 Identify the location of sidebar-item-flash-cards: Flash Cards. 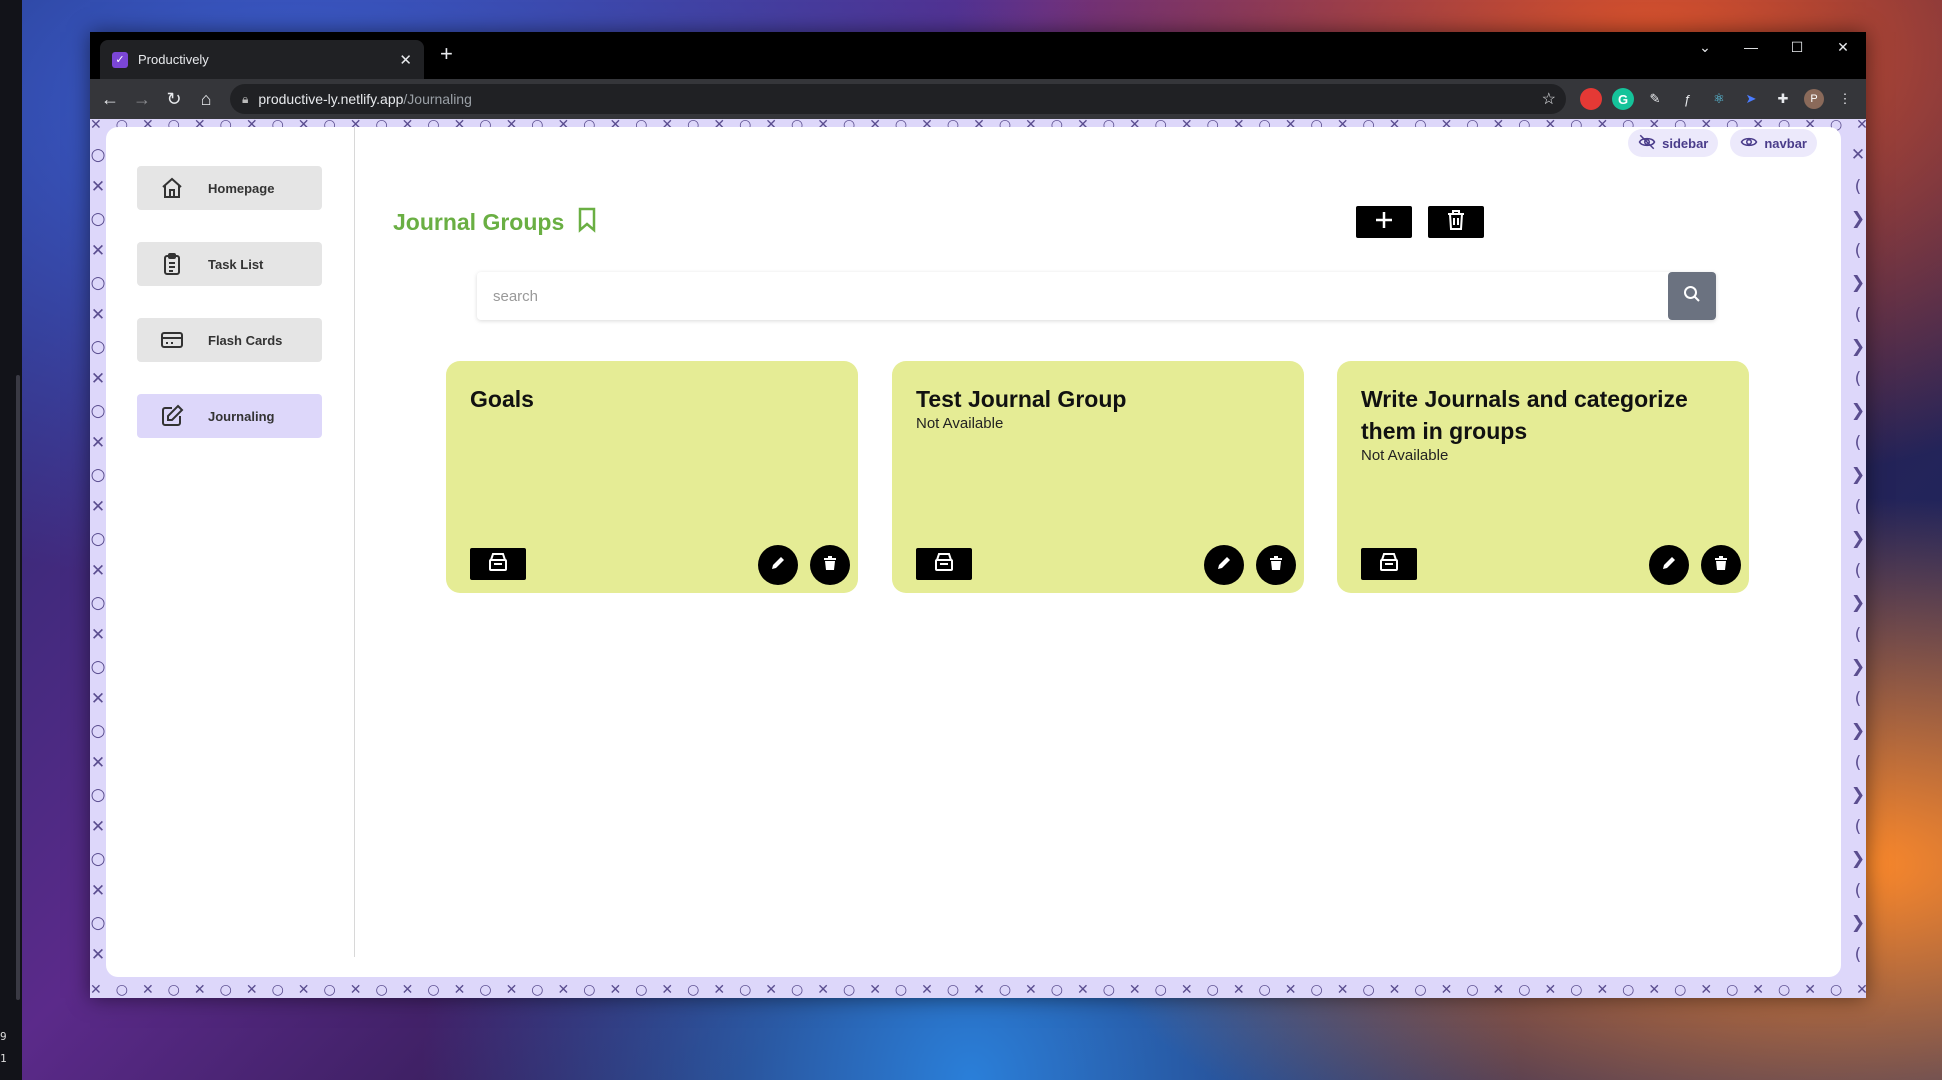
(229, 340).